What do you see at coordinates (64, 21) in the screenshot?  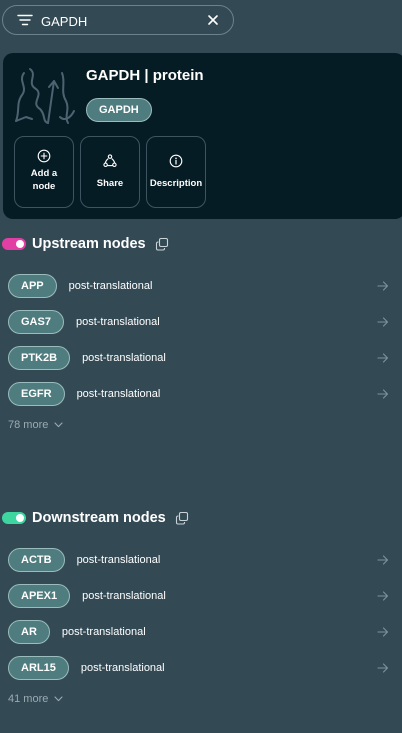 I see `search-input: GAPDH` at bounding box center [64, 21].